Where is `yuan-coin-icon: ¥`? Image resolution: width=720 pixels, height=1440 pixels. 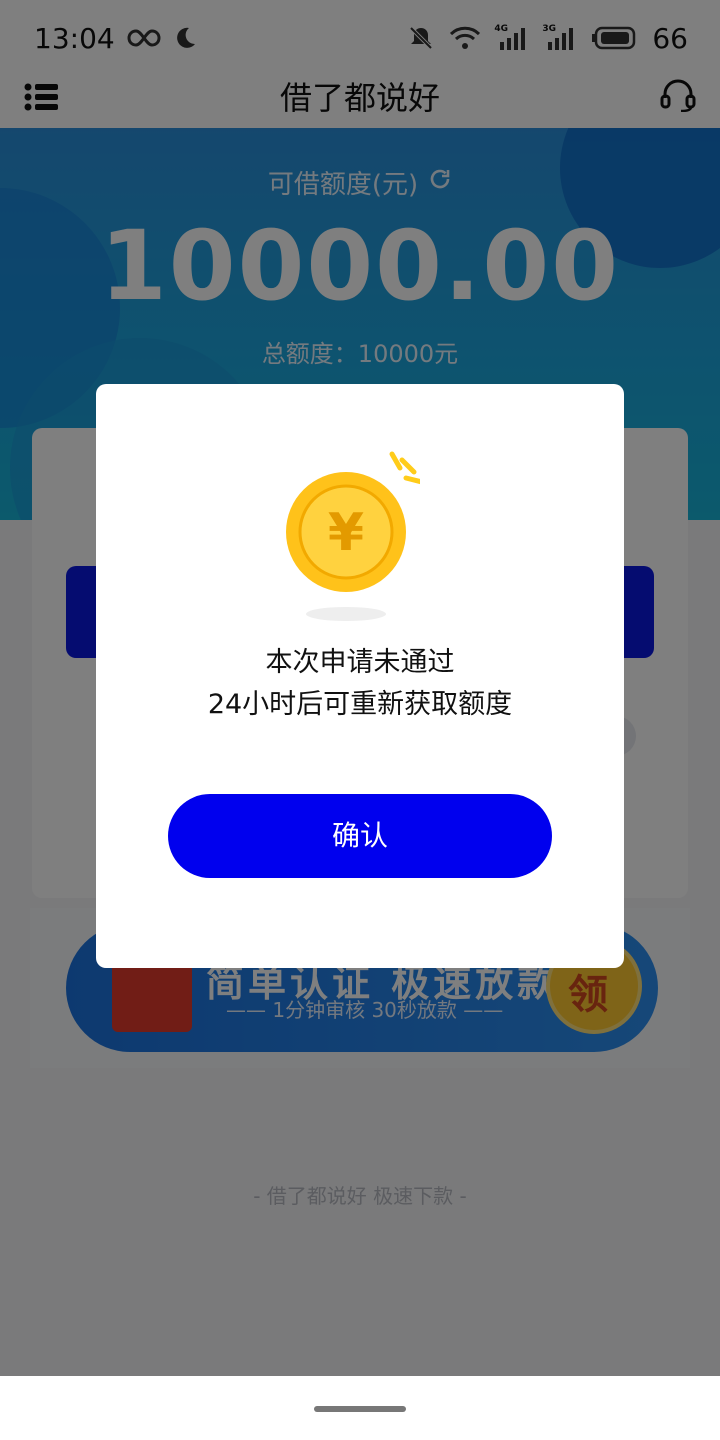 yuan-coin-icon: ¥ is located at coordinates (352, 536).